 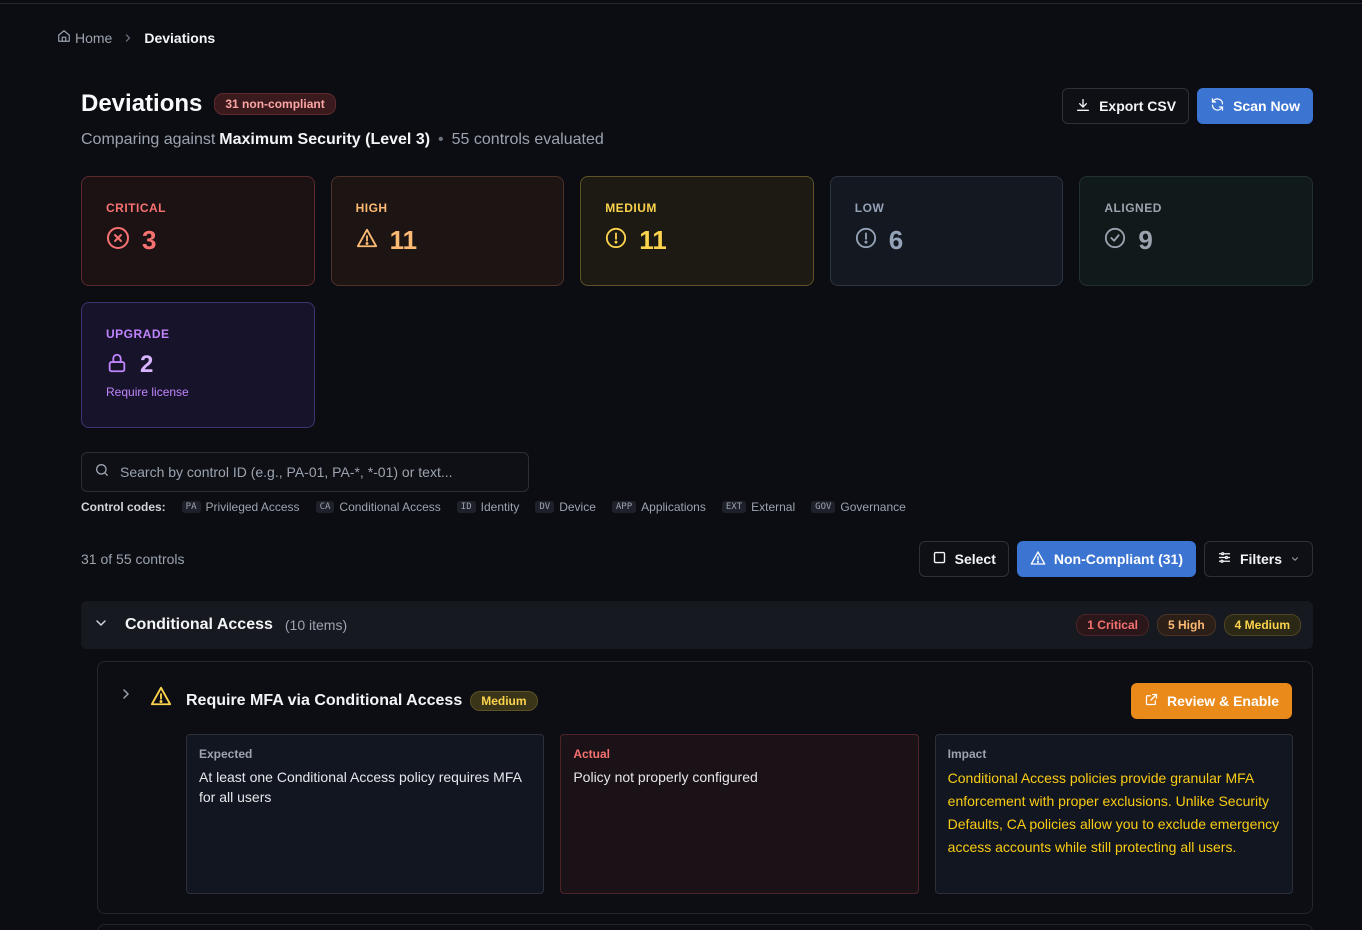 What do you see at coordinates (773, 507) in the screenshot?
I see `code-name: External` at bounding box center [773, 507].